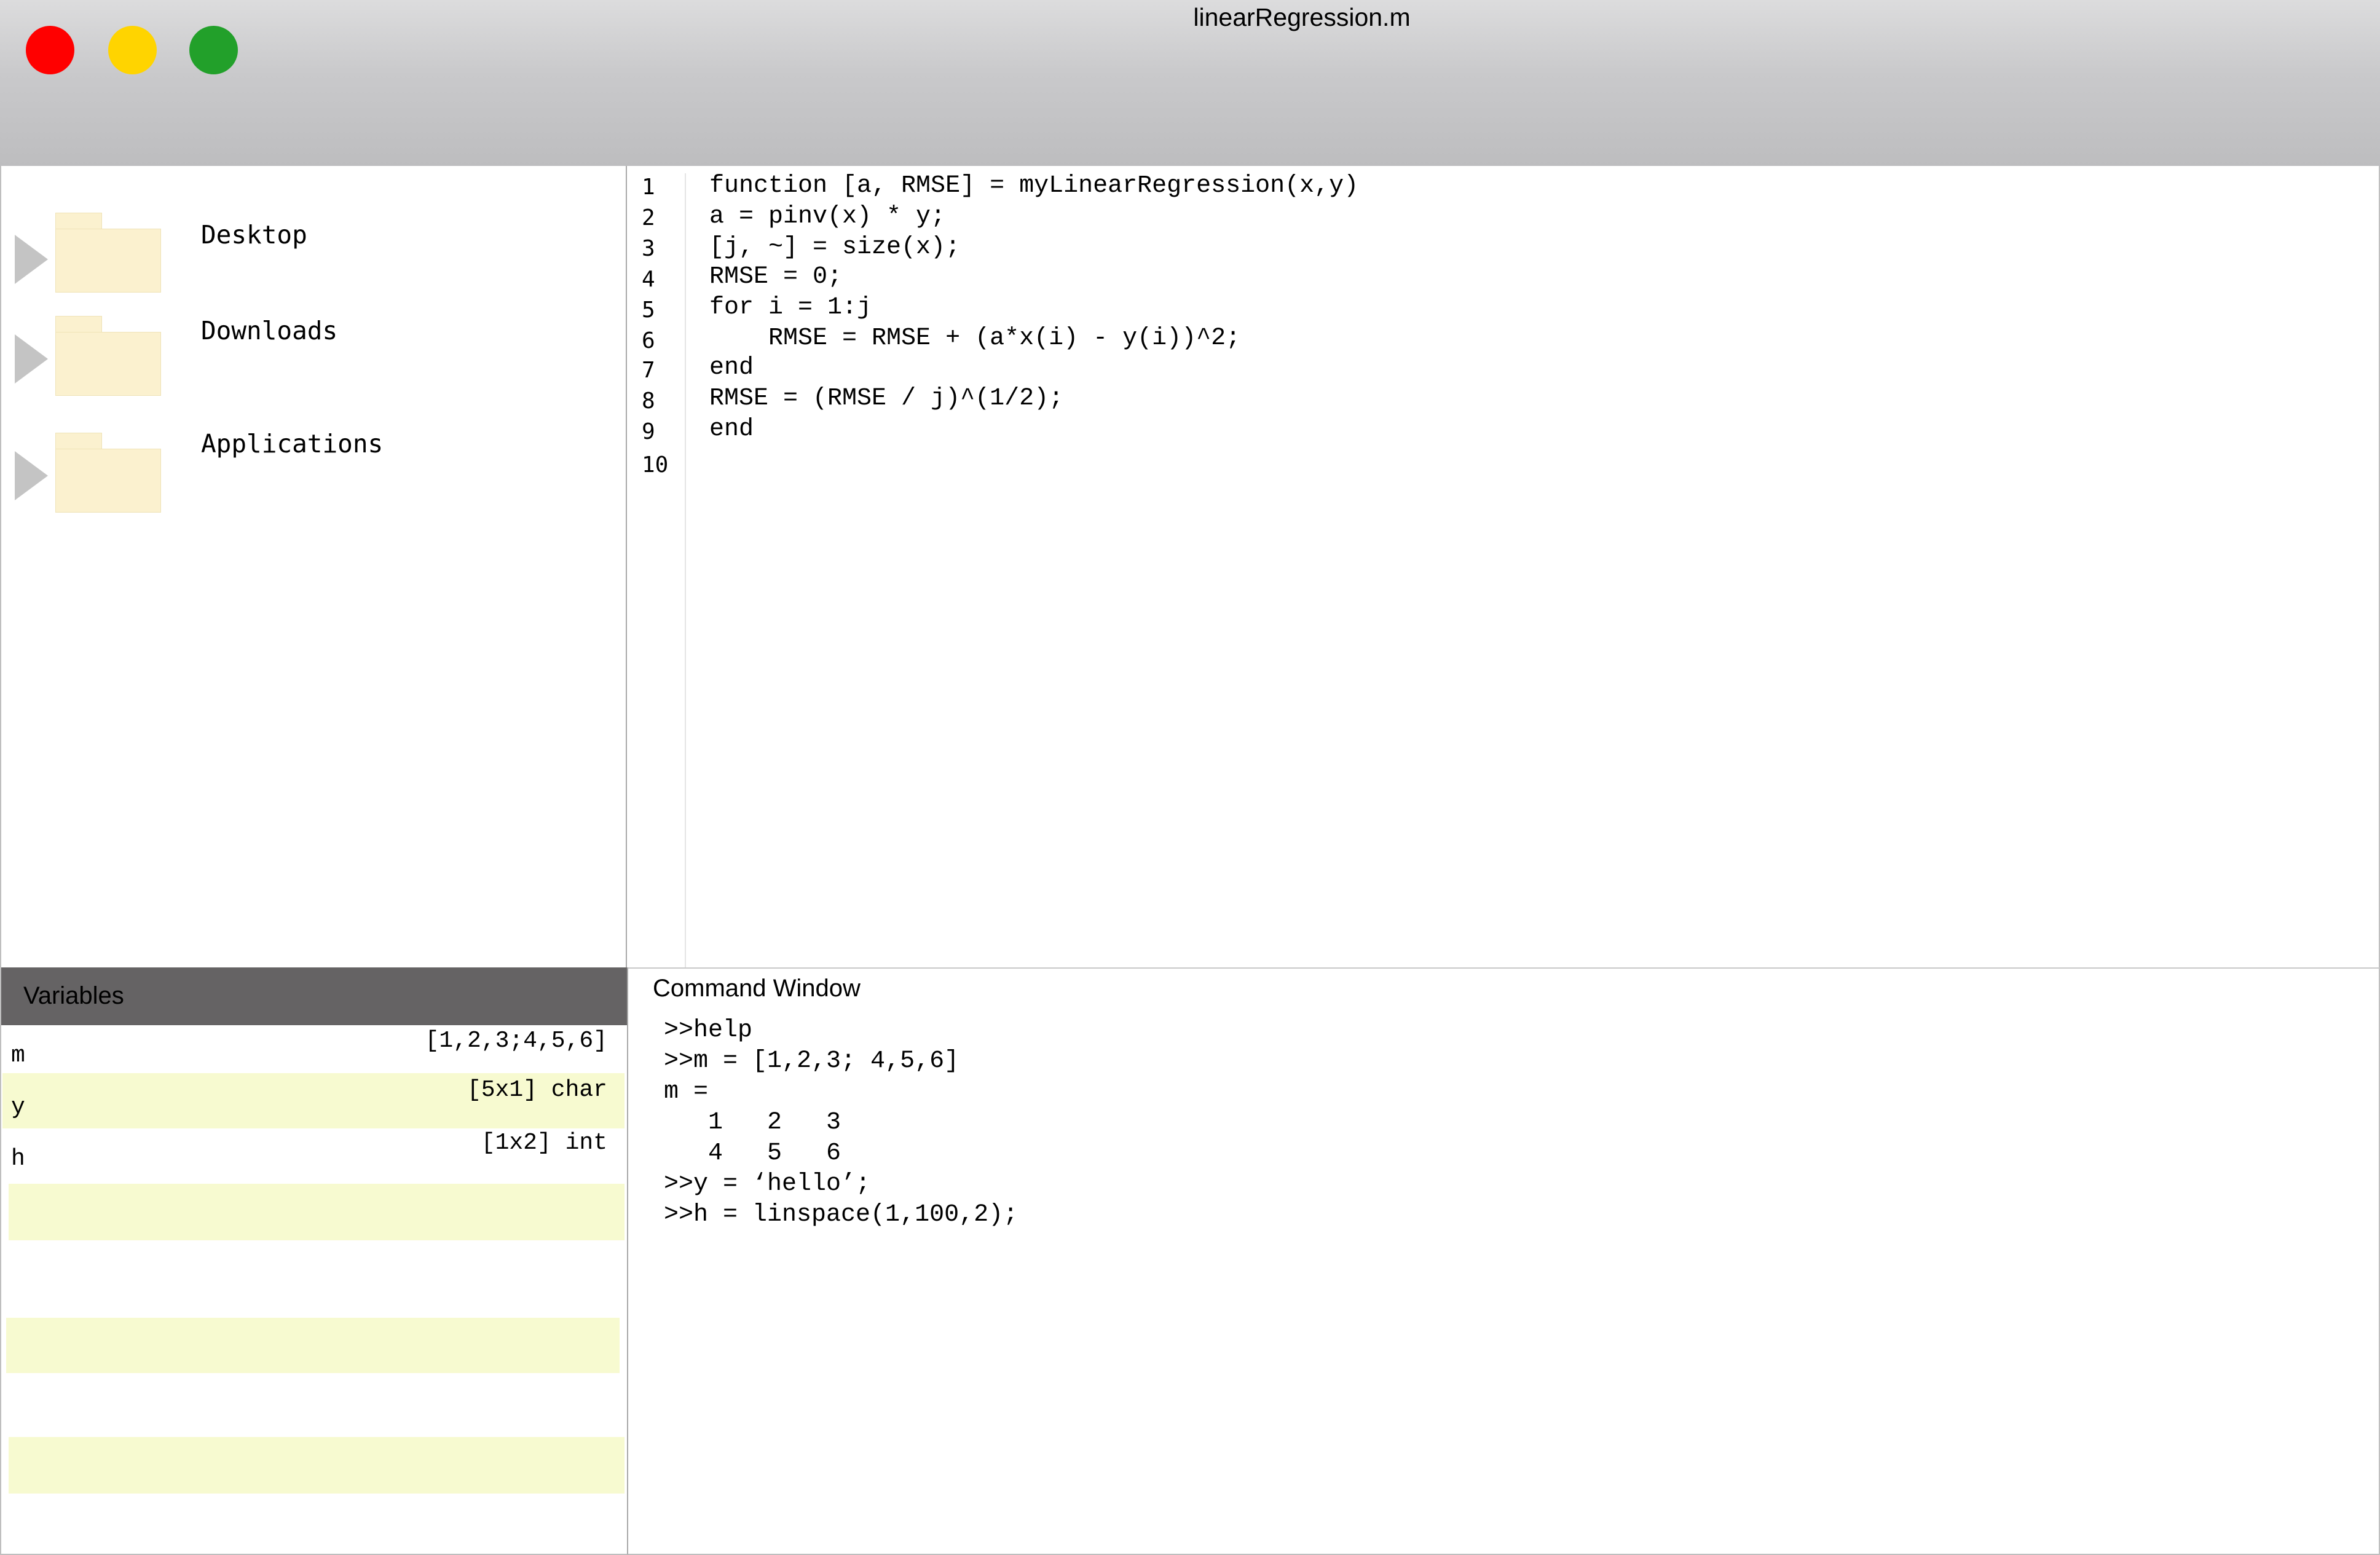 The image size is (2380, 1555). Describe the element at coordinates (752, 1122) in the screenshot. I see `command-line: 1 2 3` at that location.